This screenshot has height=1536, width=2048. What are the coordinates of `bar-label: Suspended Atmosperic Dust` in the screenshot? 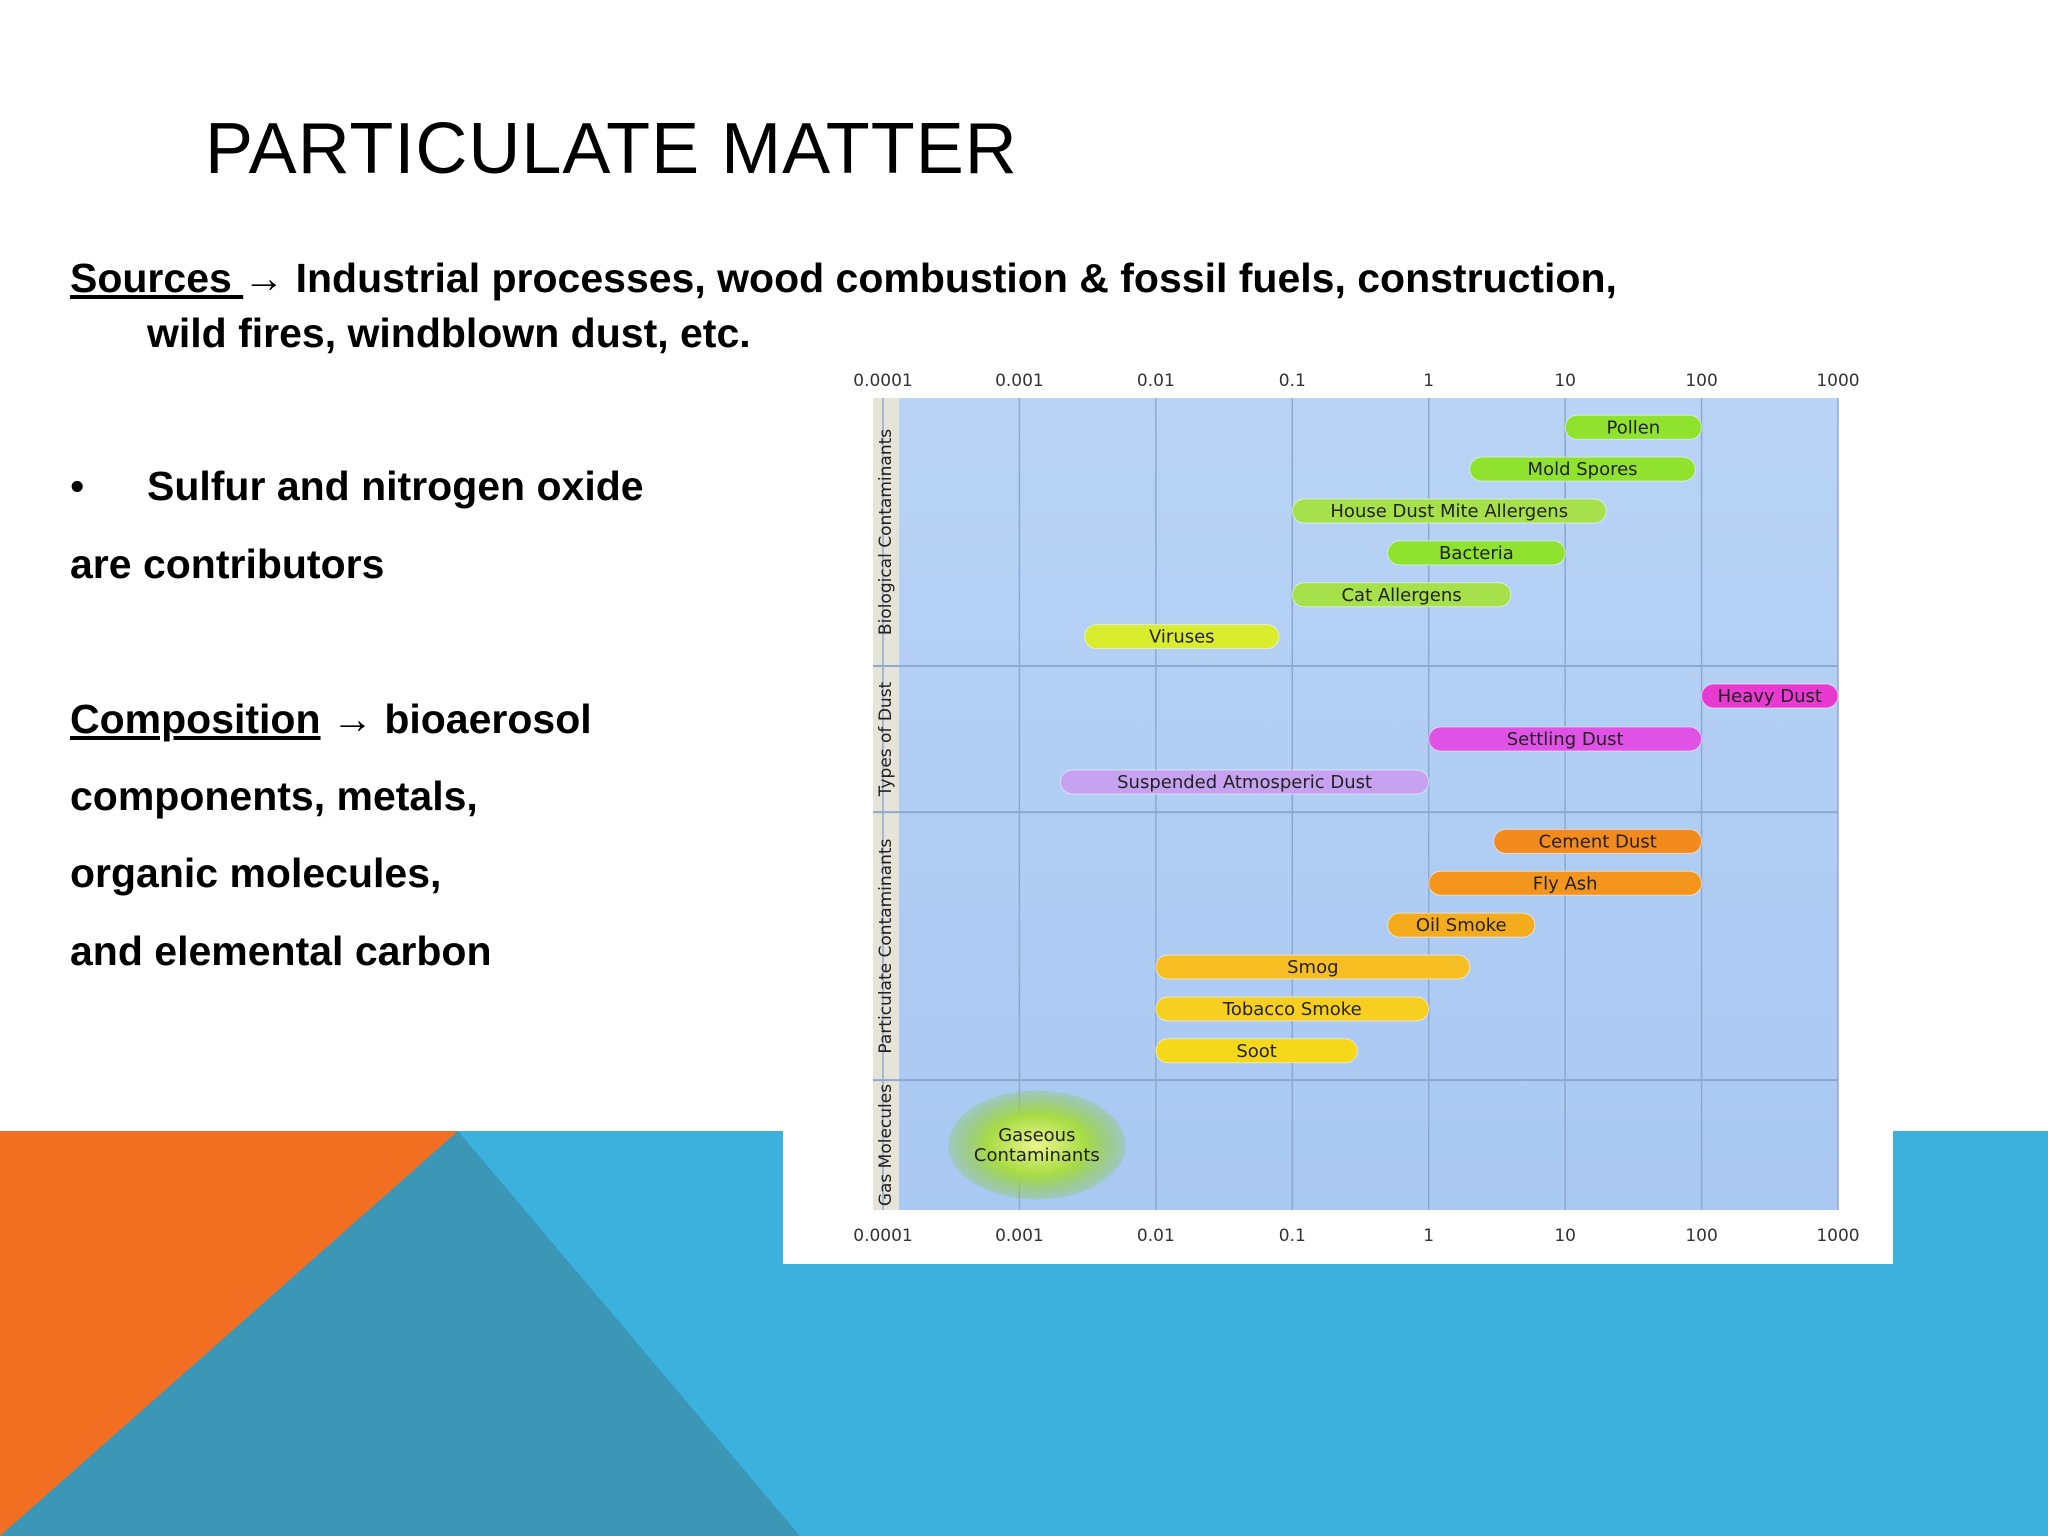 It's located at (1244, 782).